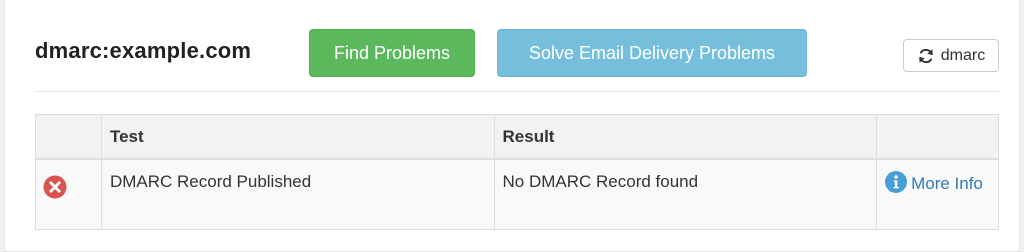  I want to click on more-info-label: More Info, so click(947, 183).